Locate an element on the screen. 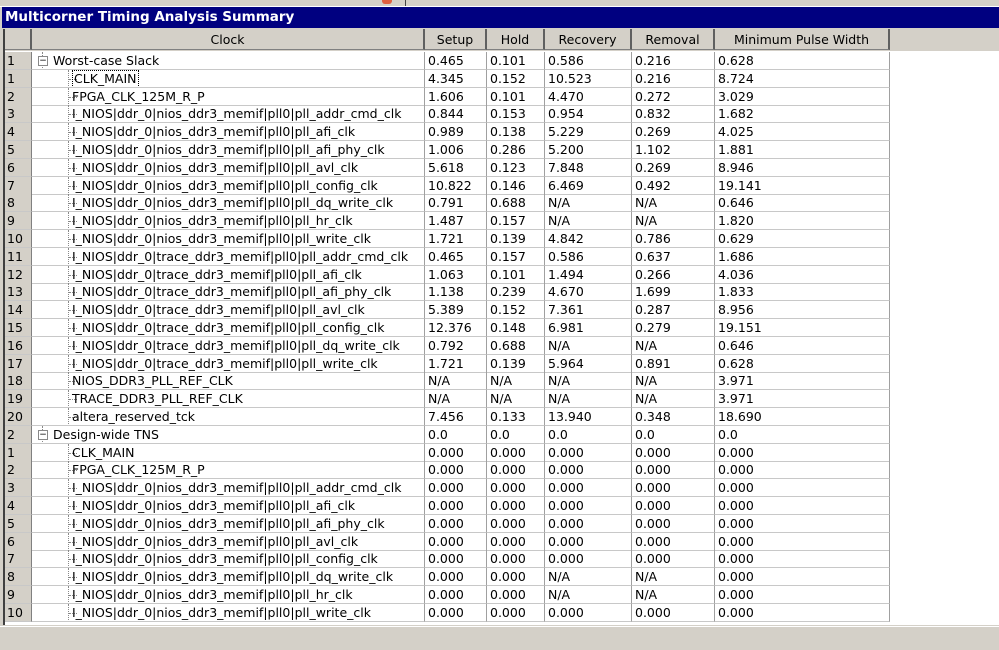 Image resolution: width=999 pixels, height=650 pixels. min-pulse-width-cell: 1.833 is located at coordinates (802, 292).